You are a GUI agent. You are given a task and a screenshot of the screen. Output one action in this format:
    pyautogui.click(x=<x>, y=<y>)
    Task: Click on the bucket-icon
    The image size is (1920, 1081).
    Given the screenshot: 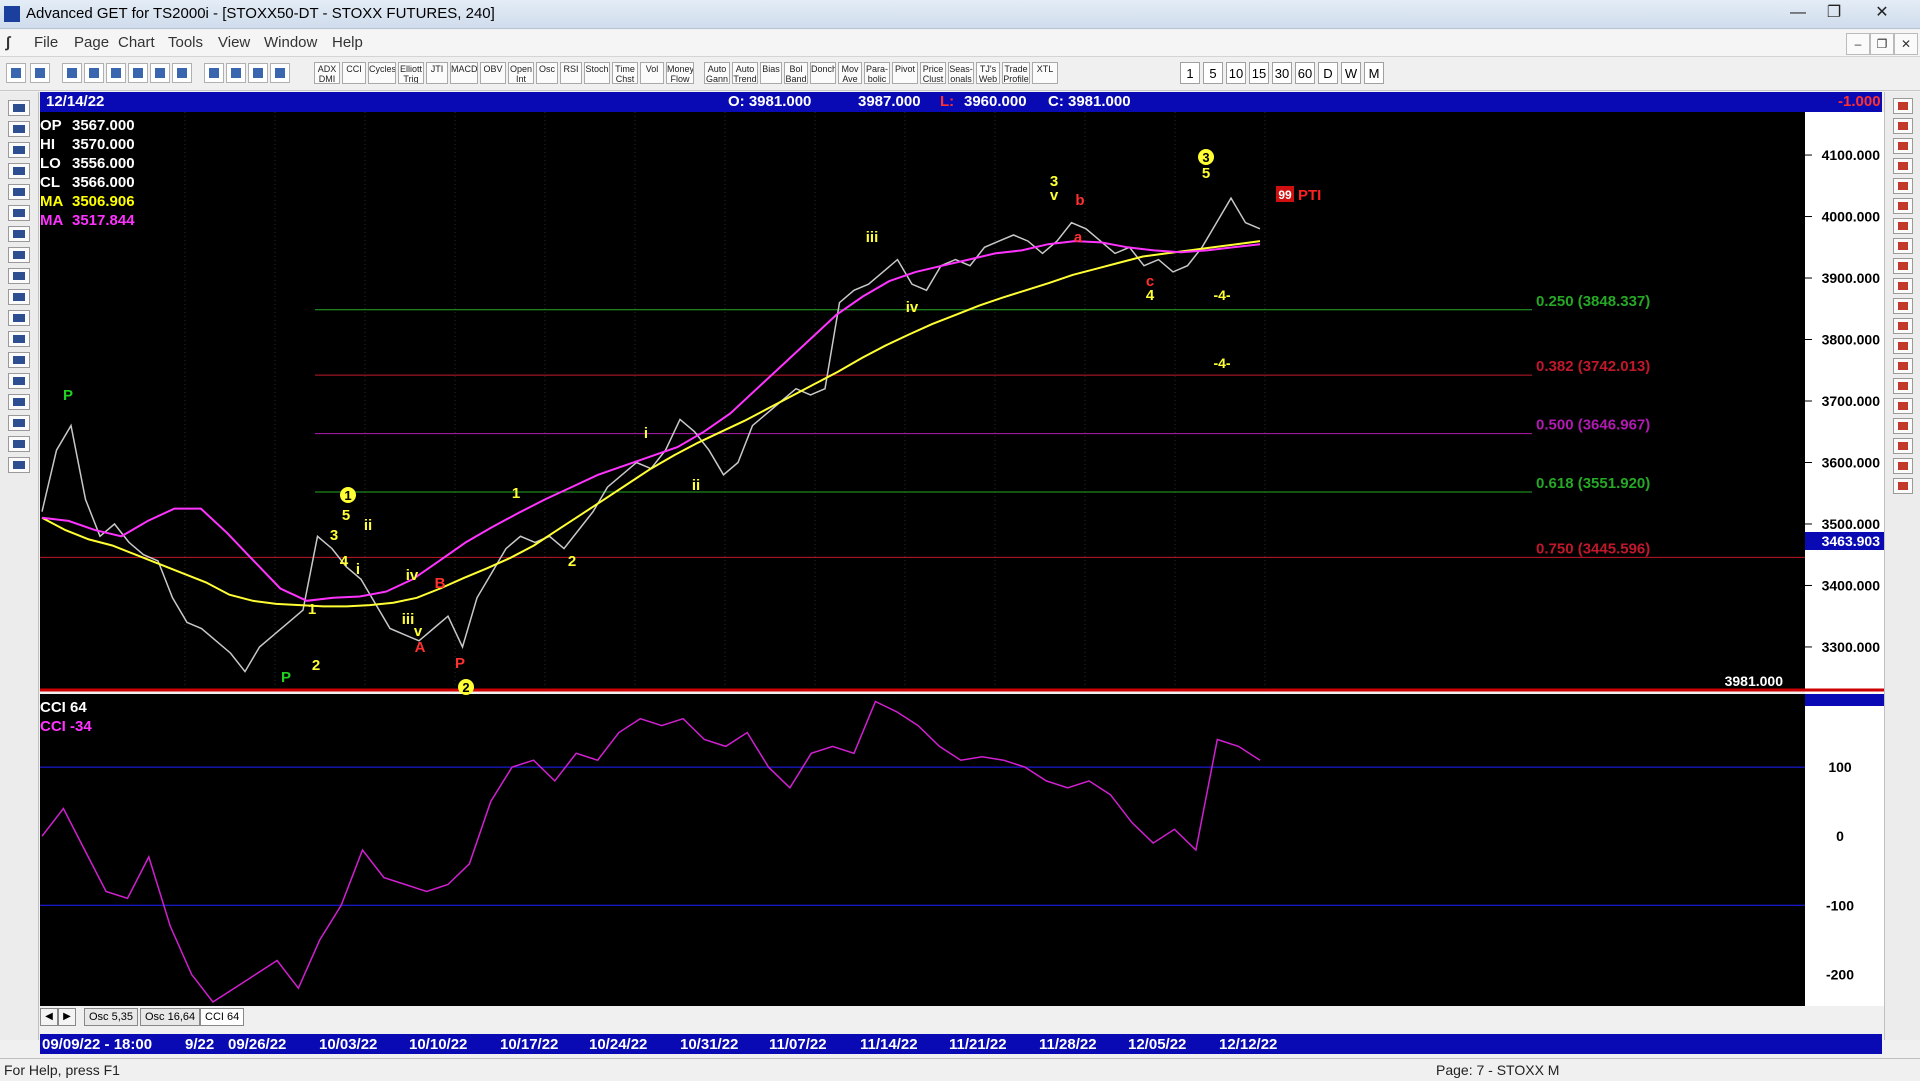 What is the action you would take?
    pyautogui.click(x=1903, y=426)
    